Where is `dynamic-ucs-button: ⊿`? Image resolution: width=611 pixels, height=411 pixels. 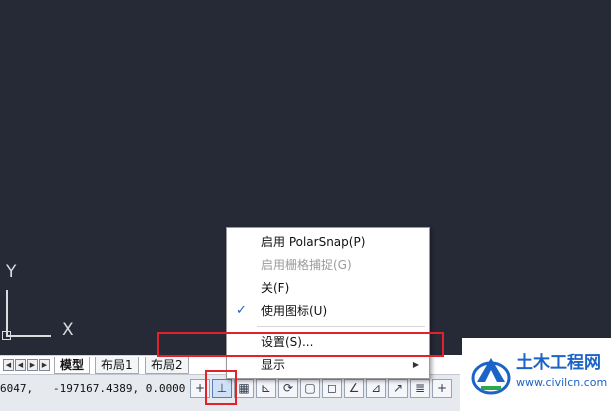
dynamic-ucs-button: ⊿ is located at coordinates (376, 388).